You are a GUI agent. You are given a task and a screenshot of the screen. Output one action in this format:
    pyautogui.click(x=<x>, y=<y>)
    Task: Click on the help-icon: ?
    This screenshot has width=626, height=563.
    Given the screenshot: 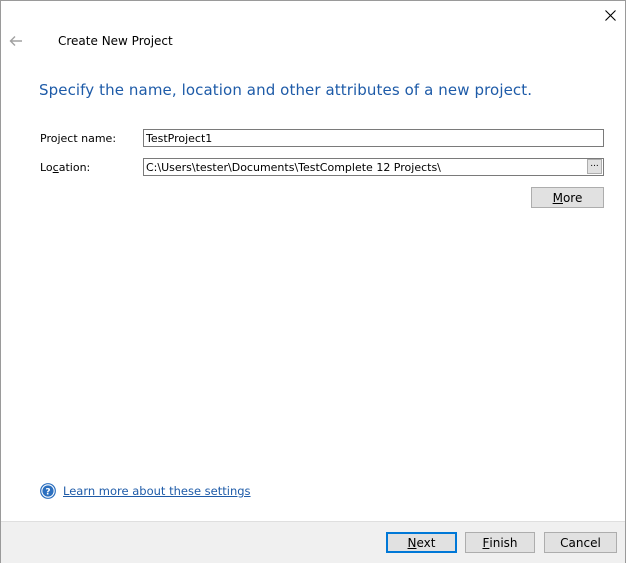 What is the action you would take?
    pyautogui.click(x=48, y=491)
    